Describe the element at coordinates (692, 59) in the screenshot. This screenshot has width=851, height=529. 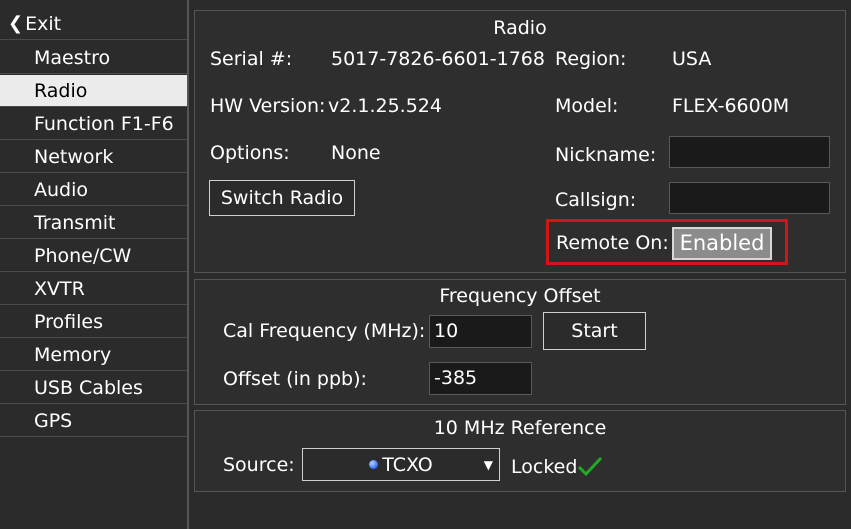
I see `region-value: USA` at that location.